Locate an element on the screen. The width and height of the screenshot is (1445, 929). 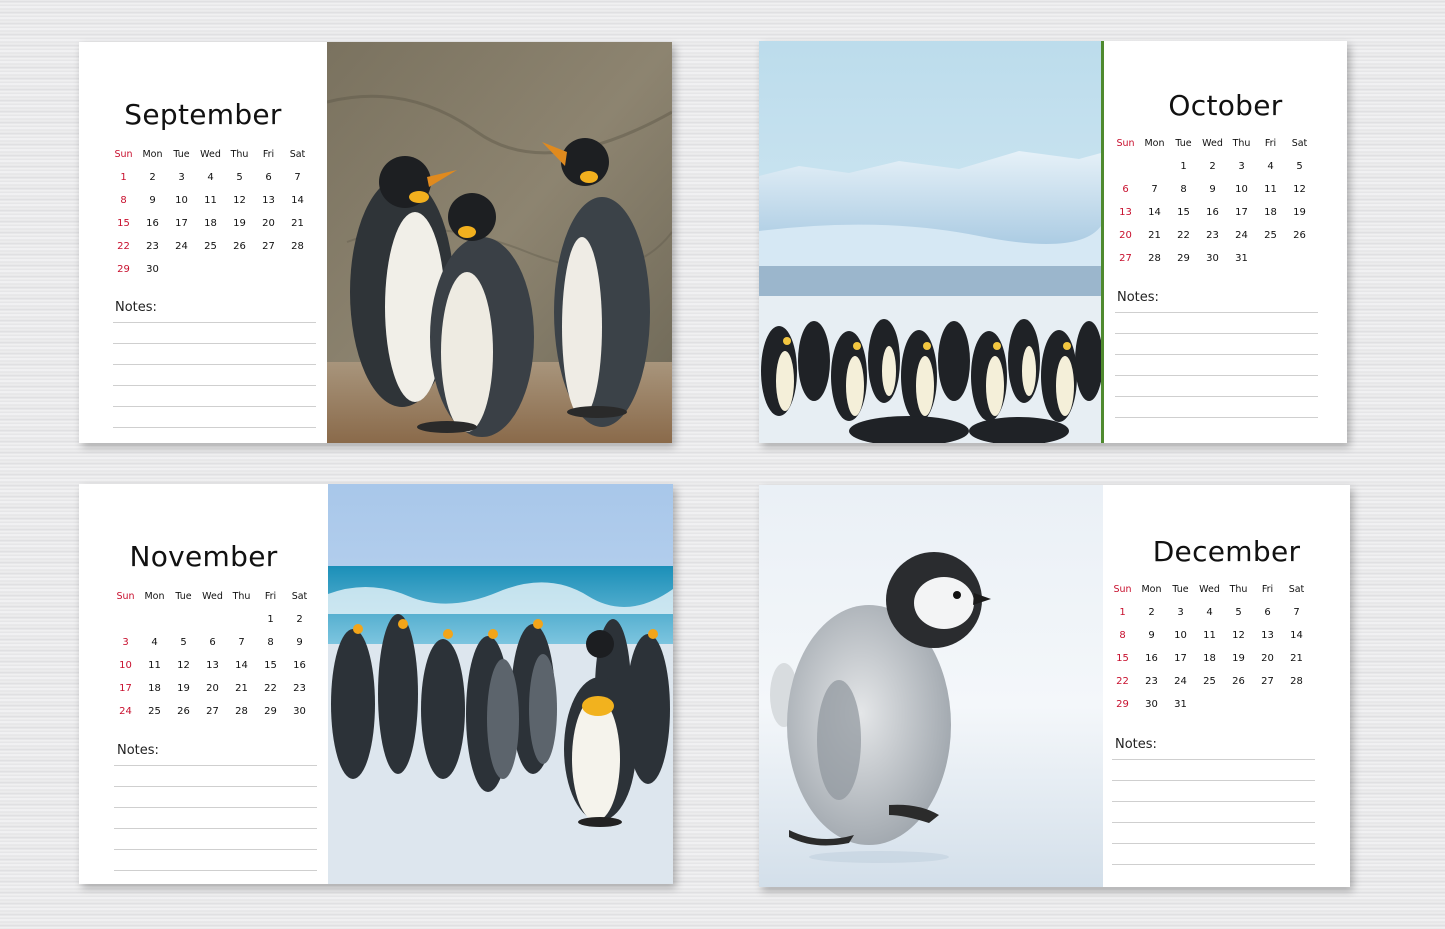
day-cell: 8 is located at coordinates (1183, 189).